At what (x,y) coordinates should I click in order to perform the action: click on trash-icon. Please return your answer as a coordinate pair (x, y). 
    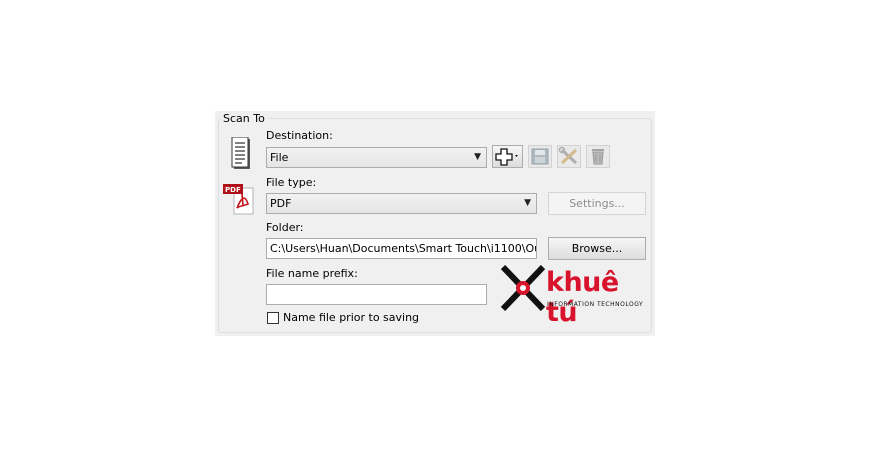
    Looking at the image, I should click on (598, 157).